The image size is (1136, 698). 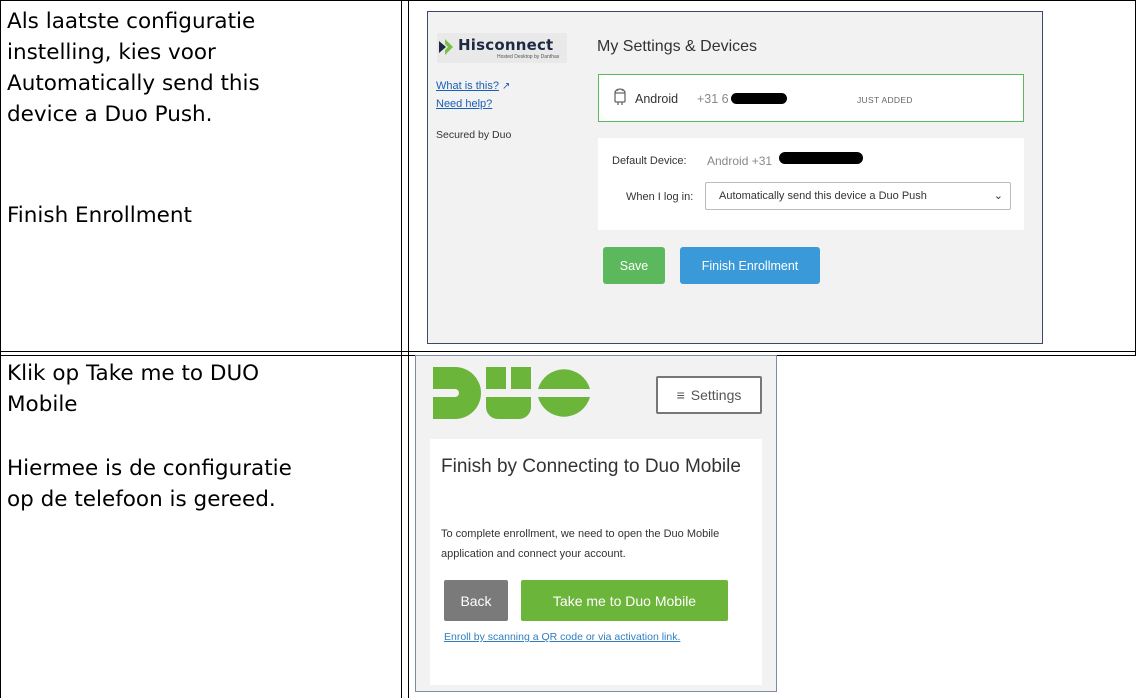 What do you see at coordinates (568, 351) in the screenshot?
I see `table-row-divider` at bounding box center [568, 351].